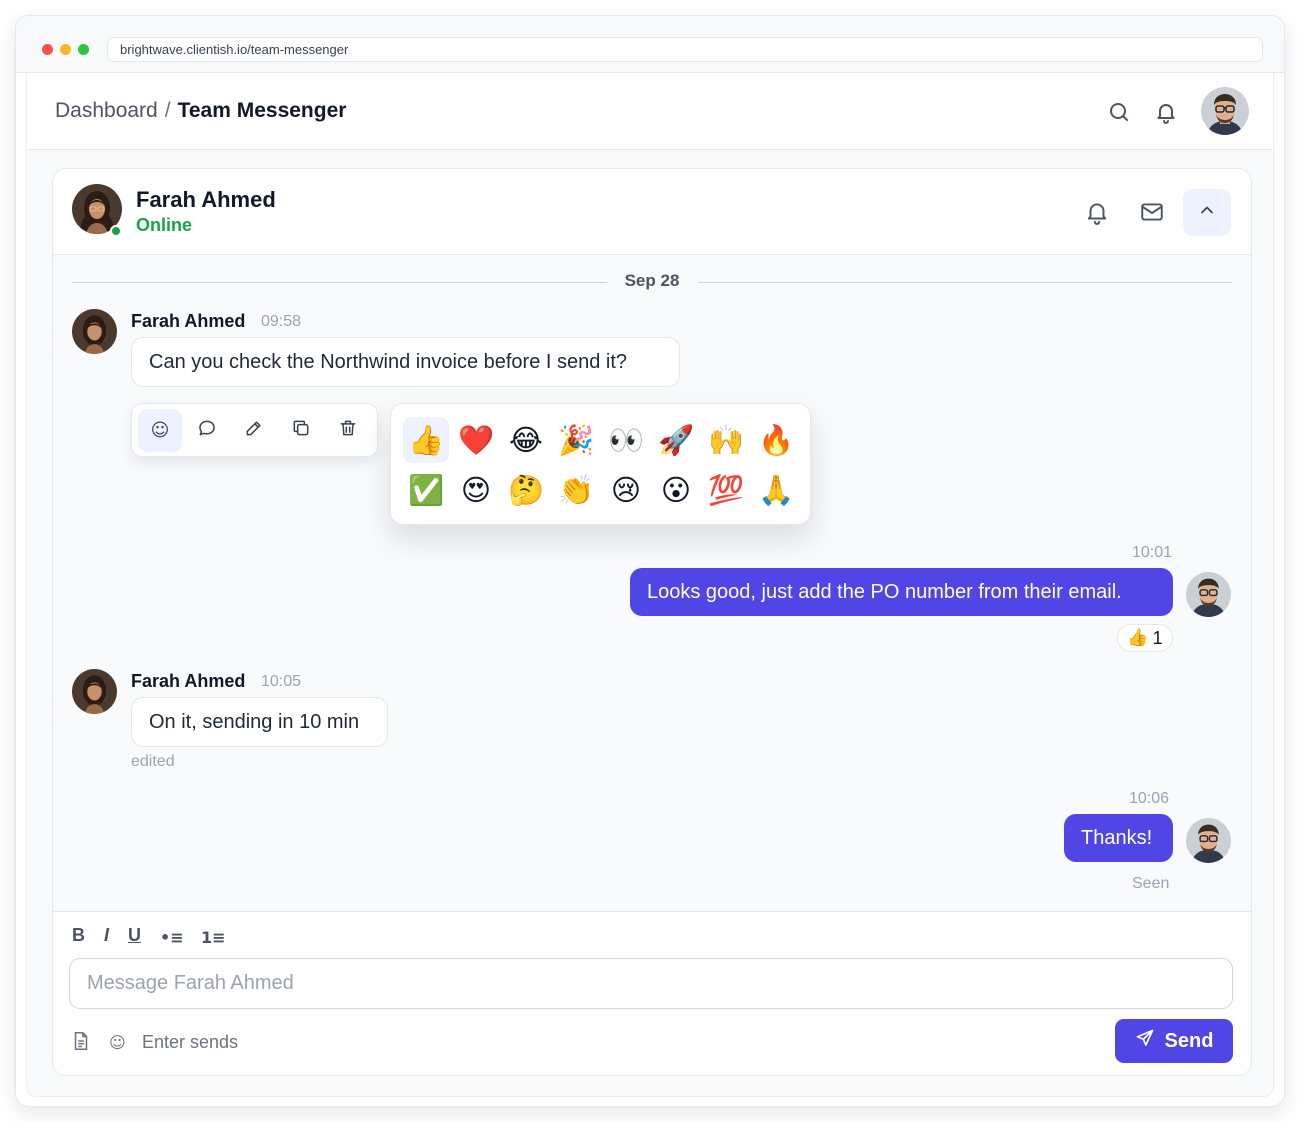 The image size is (1300, 1122). Describe the element at coordinates (526, 490) in the screenshot. I see `emoji-option: 🤔` at that location.